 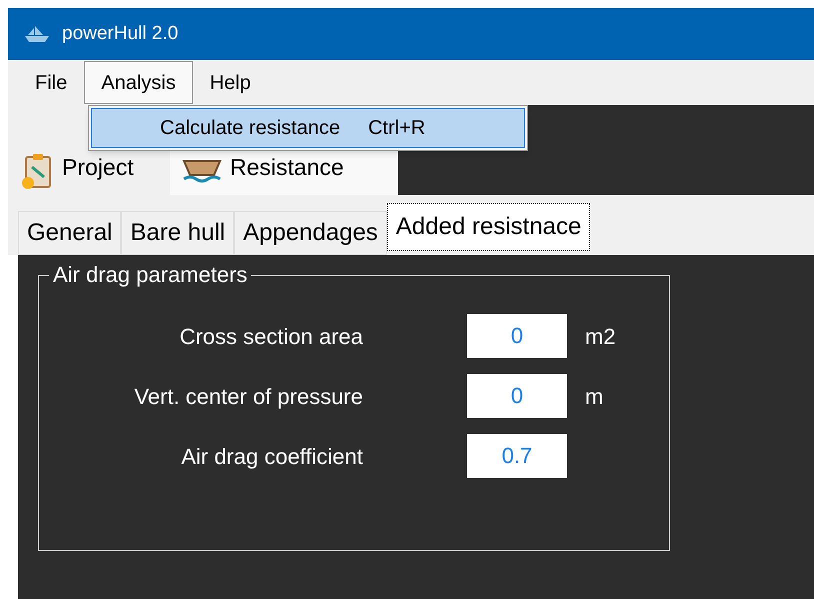 I want to click on window-title: powerHull 2.0, so click(x=120, y=34).